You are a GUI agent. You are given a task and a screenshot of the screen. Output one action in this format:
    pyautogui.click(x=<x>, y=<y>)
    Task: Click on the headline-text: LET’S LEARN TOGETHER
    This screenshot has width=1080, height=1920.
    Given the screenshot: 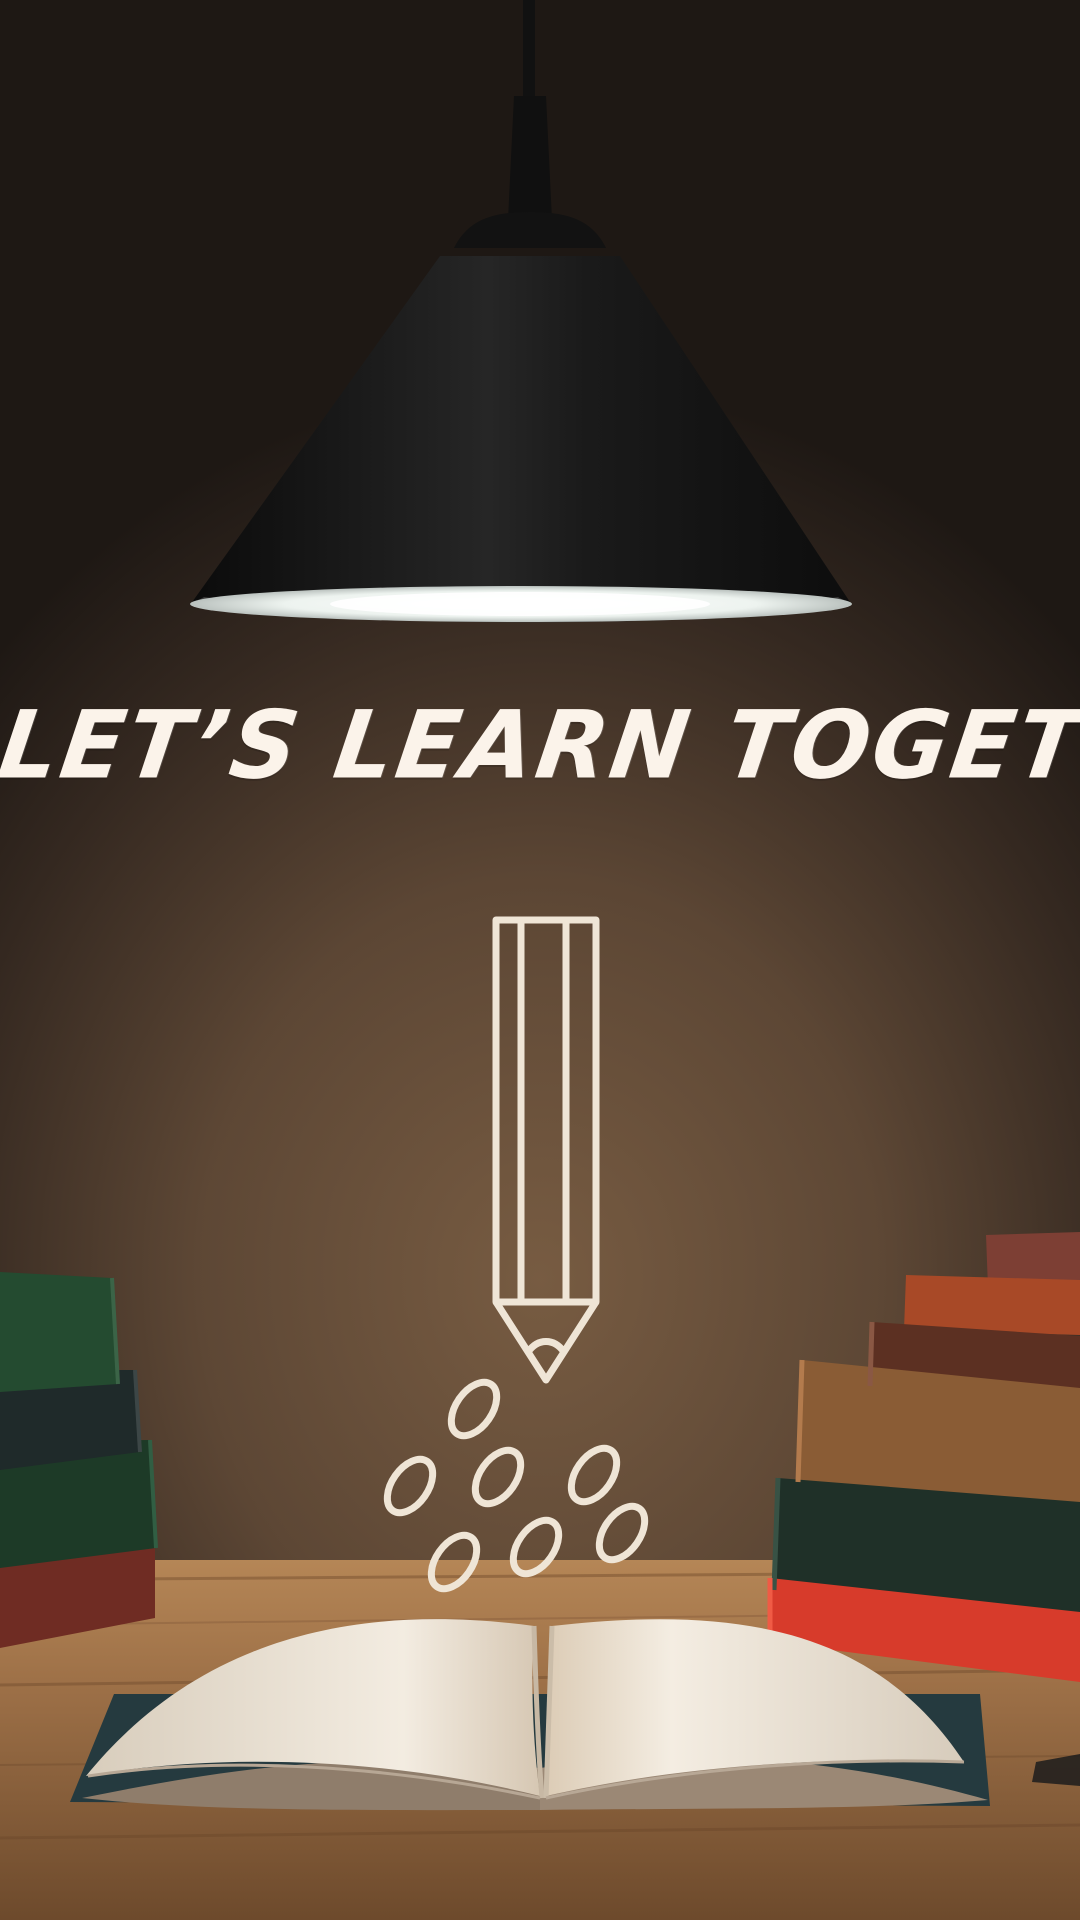 What is the action you would take?
    pyautogui.click(x=540, y=745)
    